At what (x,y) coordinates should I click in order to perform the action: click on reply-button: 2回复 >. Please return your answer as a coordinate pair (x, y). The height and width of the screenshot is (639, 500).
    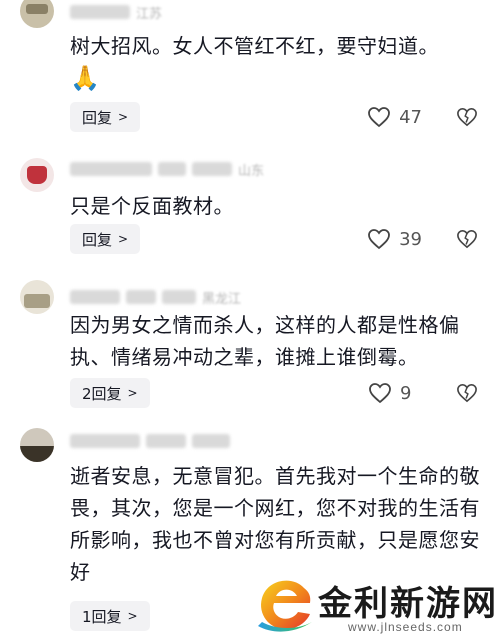
    Looking at the image, I should click on (110, 393).